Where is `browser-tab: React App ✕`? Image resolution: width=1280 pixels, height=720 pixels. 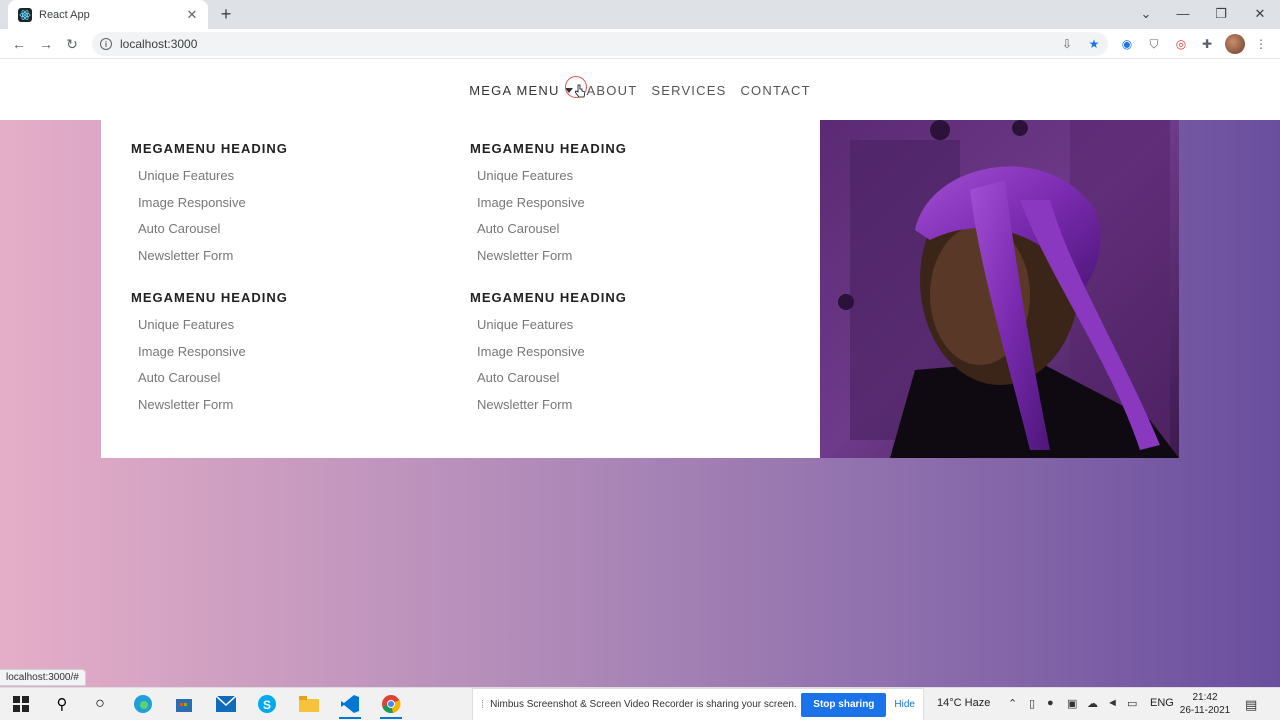
browser-tab: React App ✕ is located at coordinates (108, 14).